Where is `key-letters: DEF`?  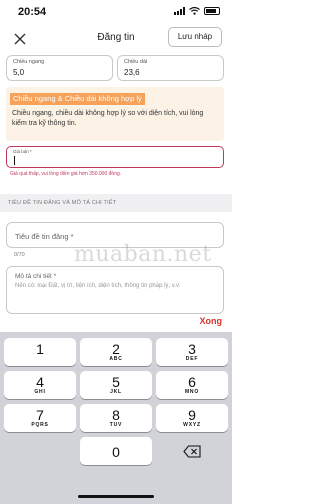 key-letters: DEF is located at coordinates (192, 359).